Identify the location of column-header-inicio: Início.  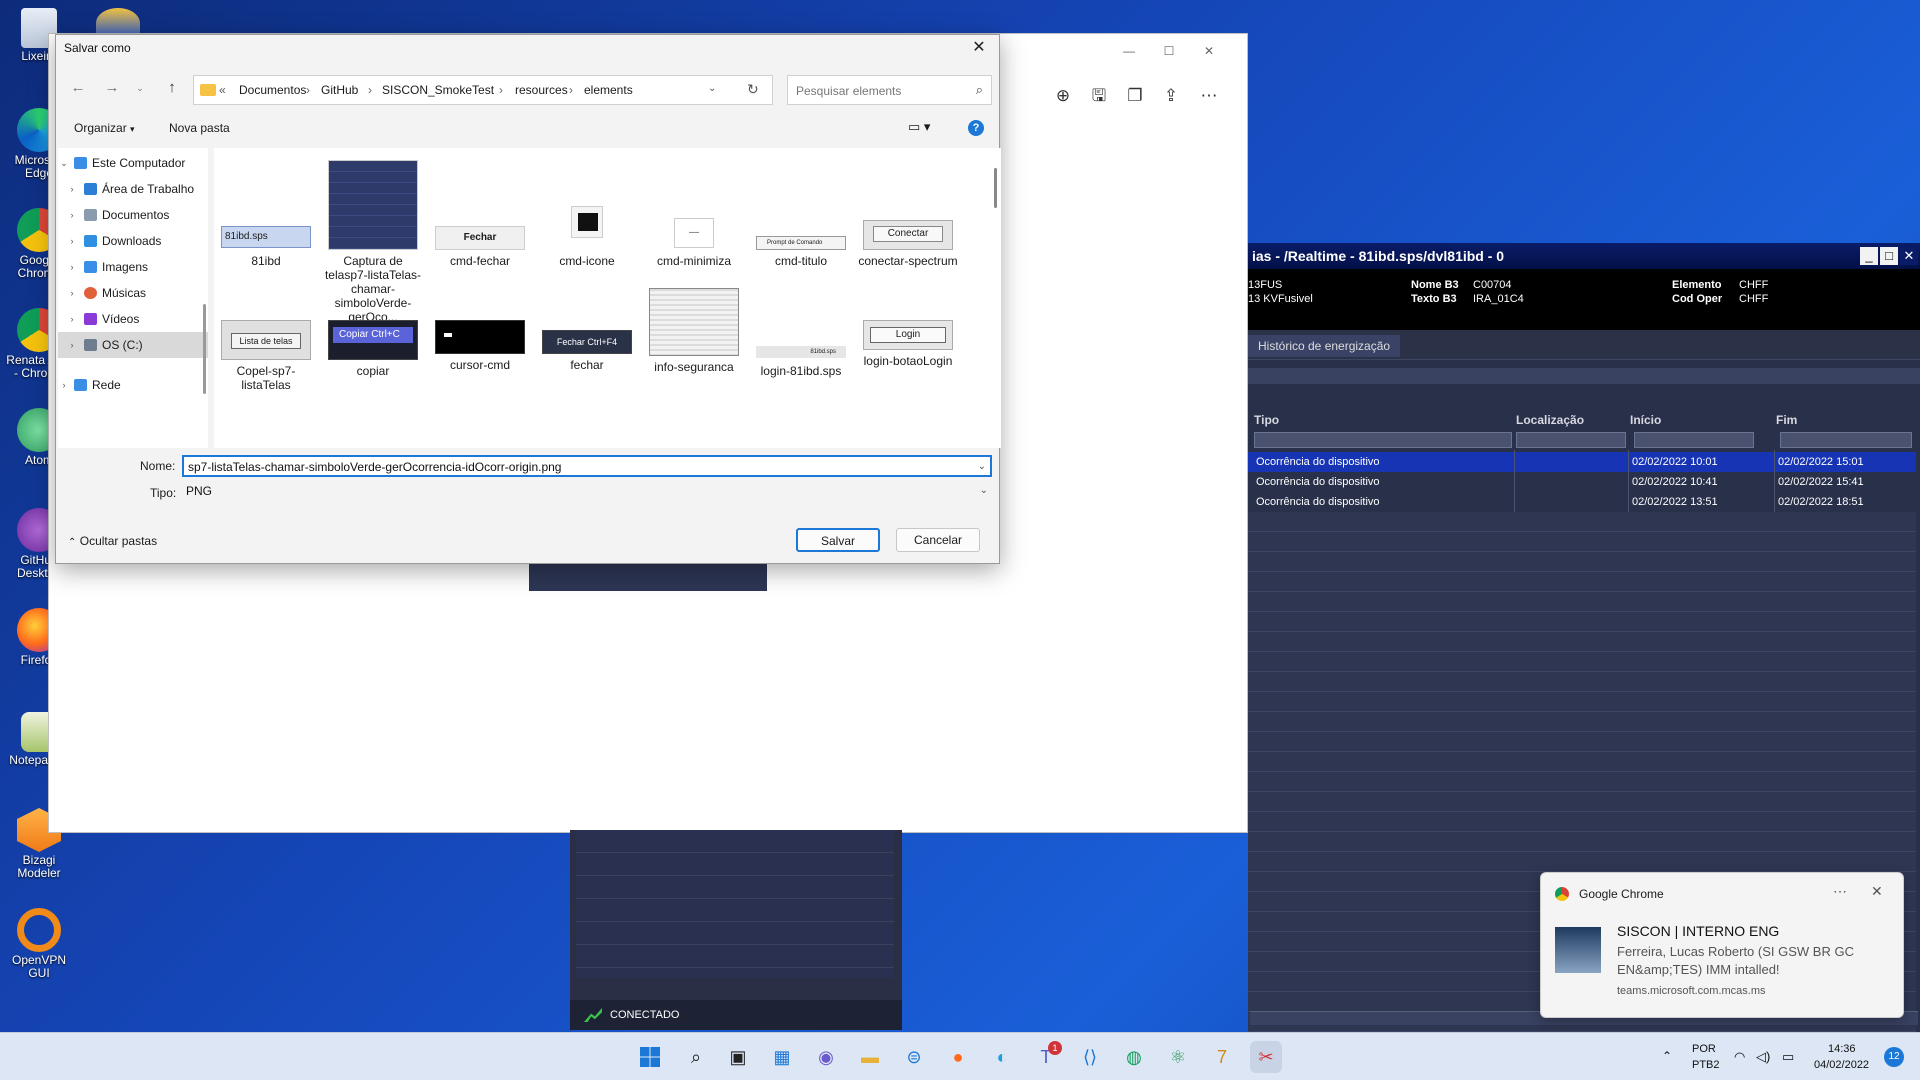
(1645, 420).